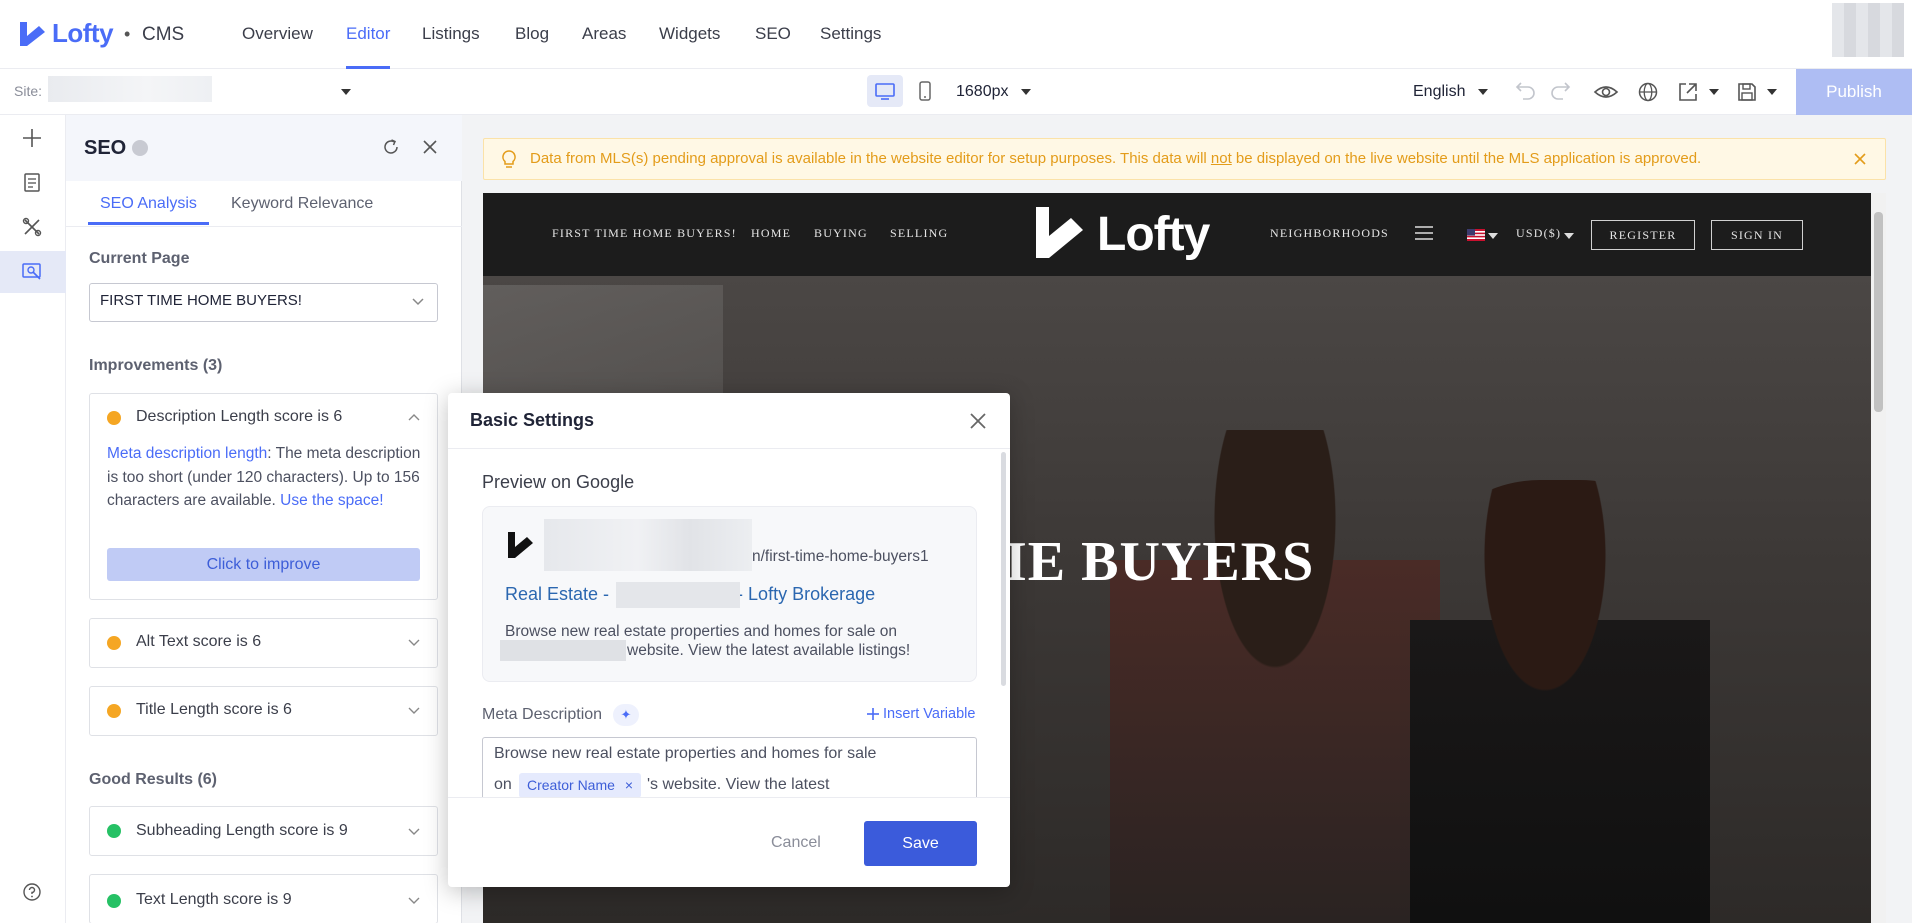 This screenshot has width=1912, height=923. What do you see at coordinates (139, 258) in the screenshot?
I see `current-page-label: Current Page` at bounding box center [139, 258].